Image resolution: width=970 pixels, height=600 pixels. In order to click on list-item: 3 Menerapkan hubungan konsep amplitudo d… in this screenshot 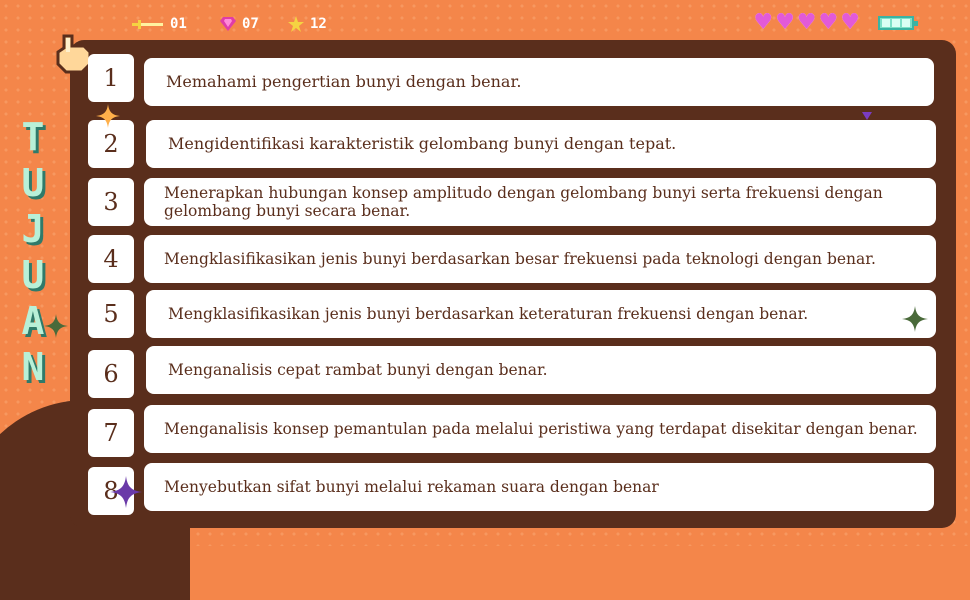, I will do `click(512, 202)`.